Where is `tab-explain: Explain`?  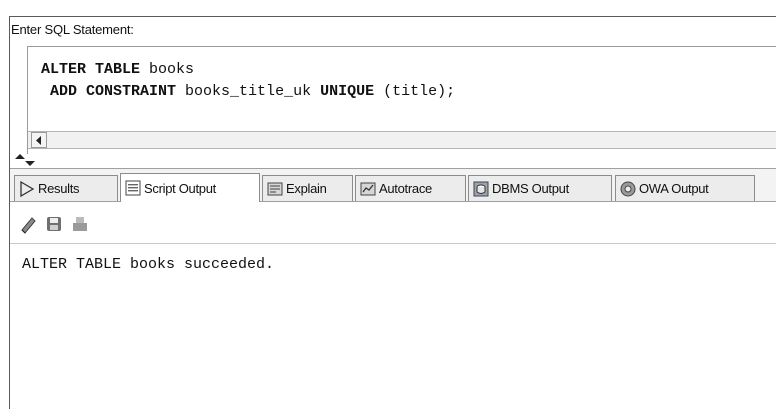
tab-explain: Explain is located at coordinates (307, 188).